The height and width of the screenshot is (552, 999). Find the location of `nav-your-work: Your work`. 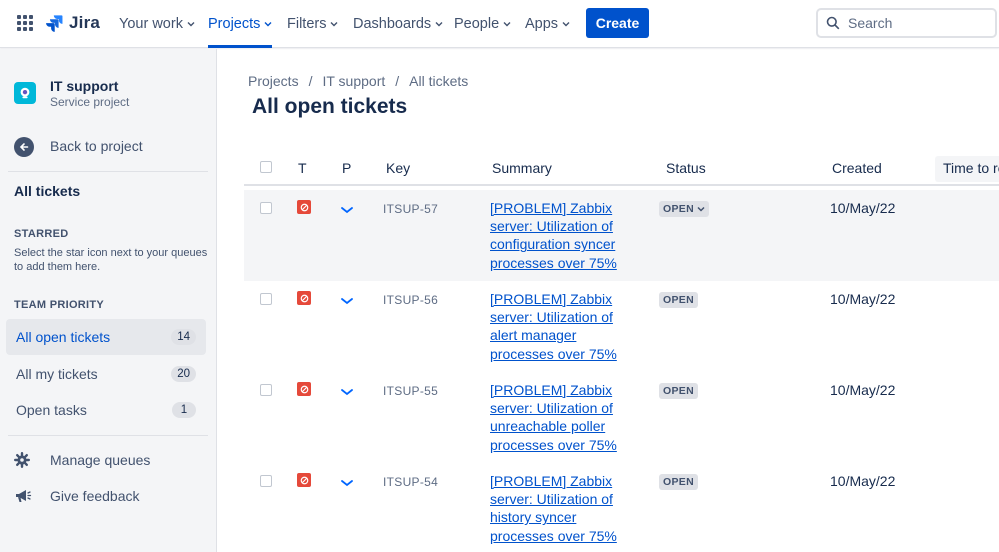

nav-your-work: Your work is located at coordinates (157, 24).